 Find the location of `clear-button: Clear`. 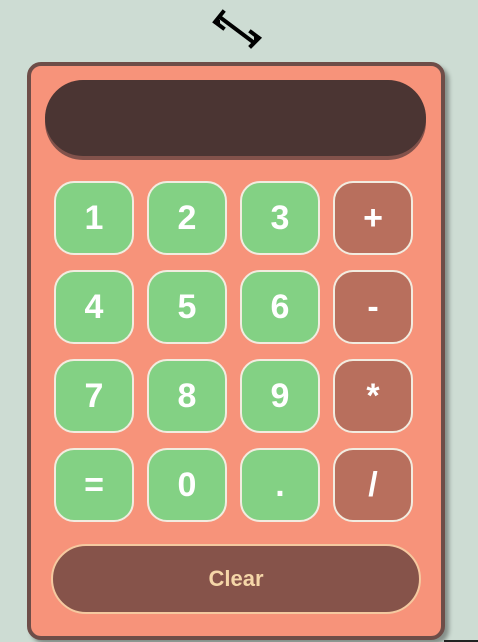

clear-button: Clear is located at coordinates (236, 579).